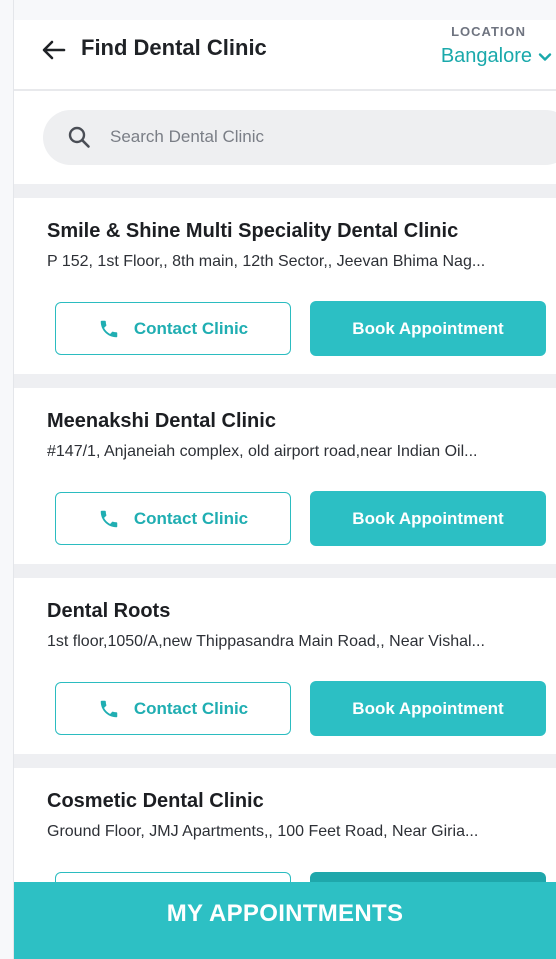 The height and width of the screenshot is (959, 556). What do you see at coordinates (161, 421) in the screenshot?
I see `clinic-name: Meenakshi Dental Clinic` at bounding box center [161, 421].